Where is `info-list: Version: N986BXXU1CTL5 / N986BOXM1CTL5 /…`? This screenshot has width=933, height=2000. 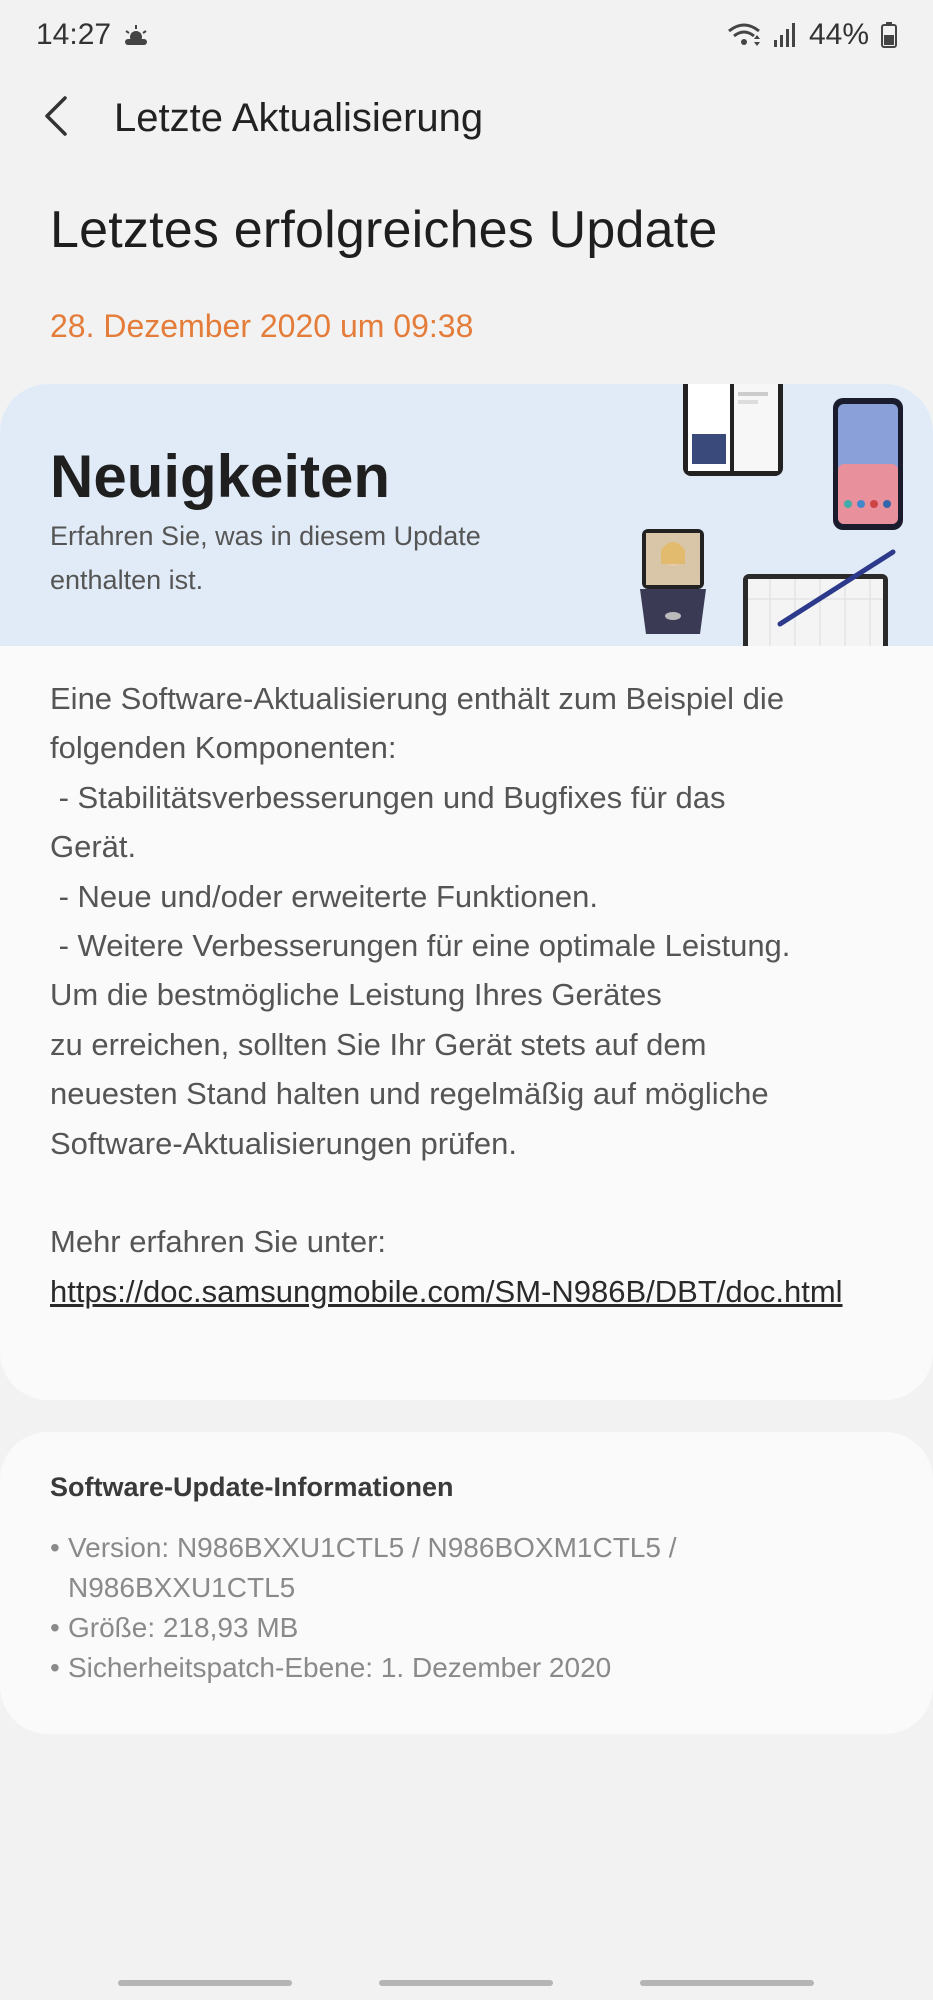 info-list: Version: N986BXXU1CTL5 / N986BOXM1CTL5 /… is located at coordinates (430, 1608).